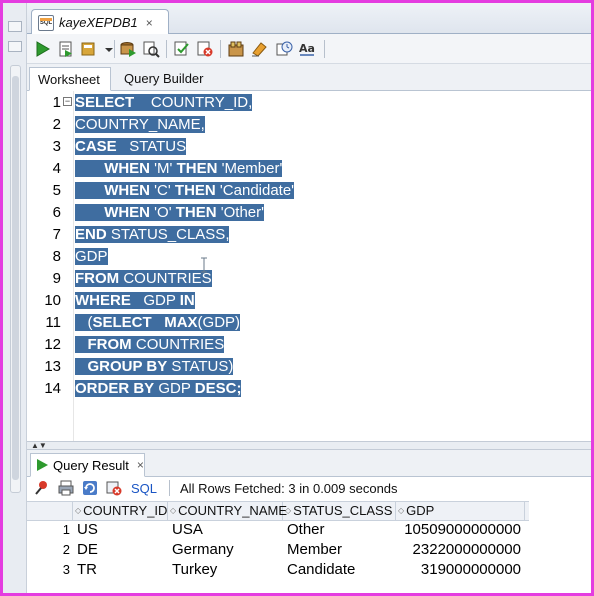 The width and height of the screenshot is (594, 596). What do you see at coordinates (158, 389) in the screenshot?
I see `code-line: ORDER BY GDP DESC;` at bounding box center [158, 389].